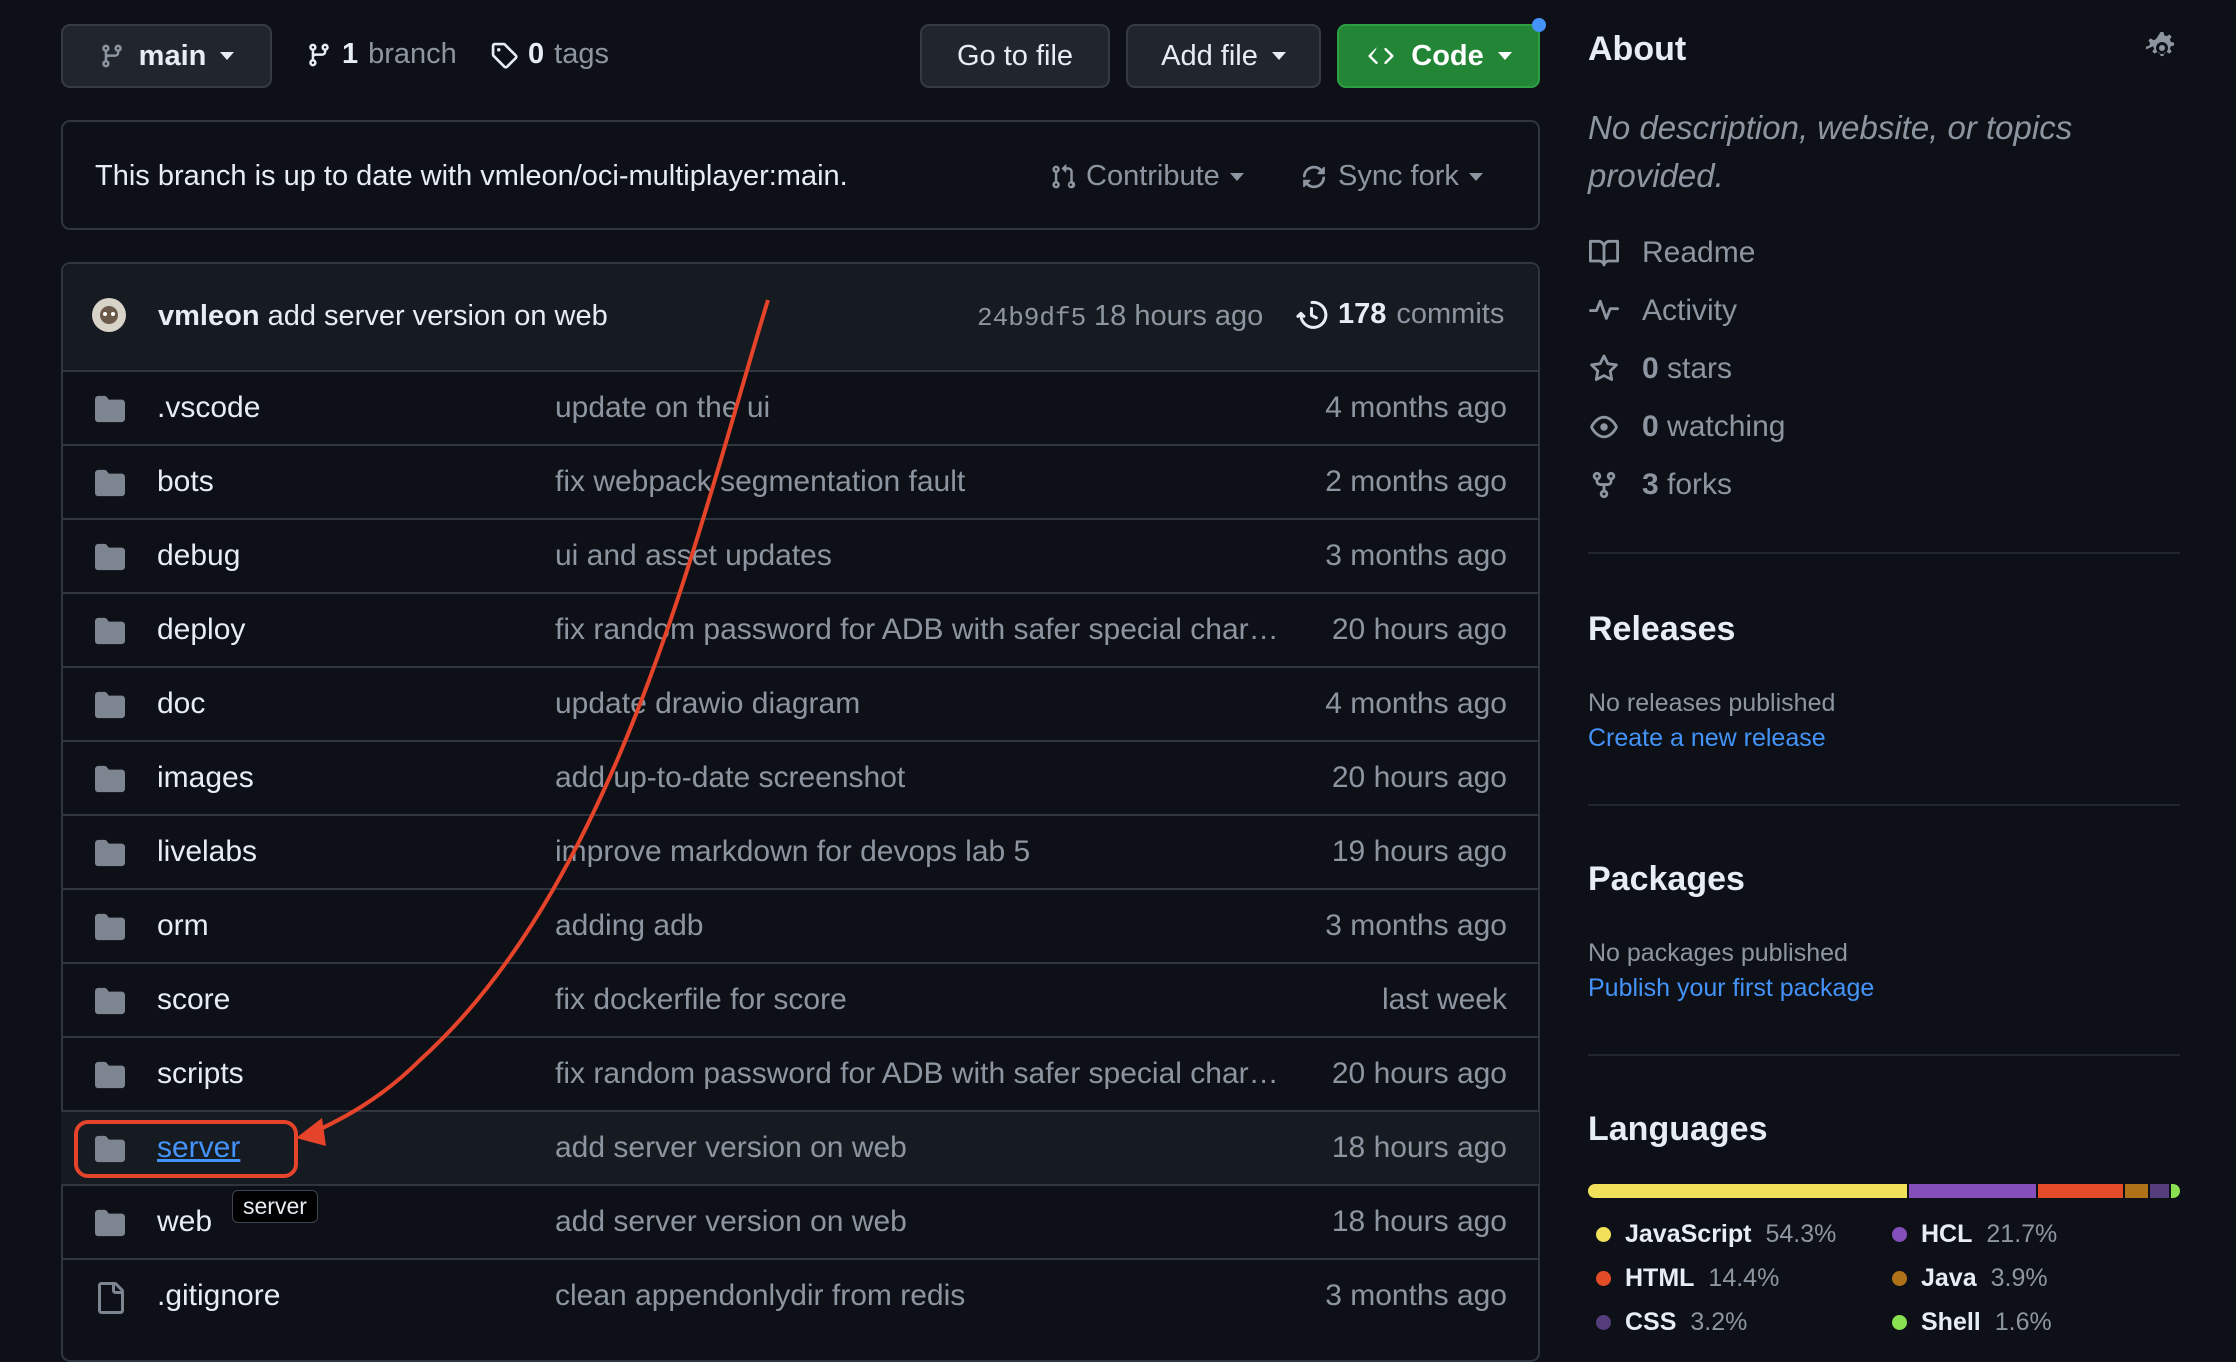 The width and height of the screenshot is (2236, 1362). Describe the element at coordinates (1712, 703) in the screenshot. I see `releases-empty: No releases published` at that location.